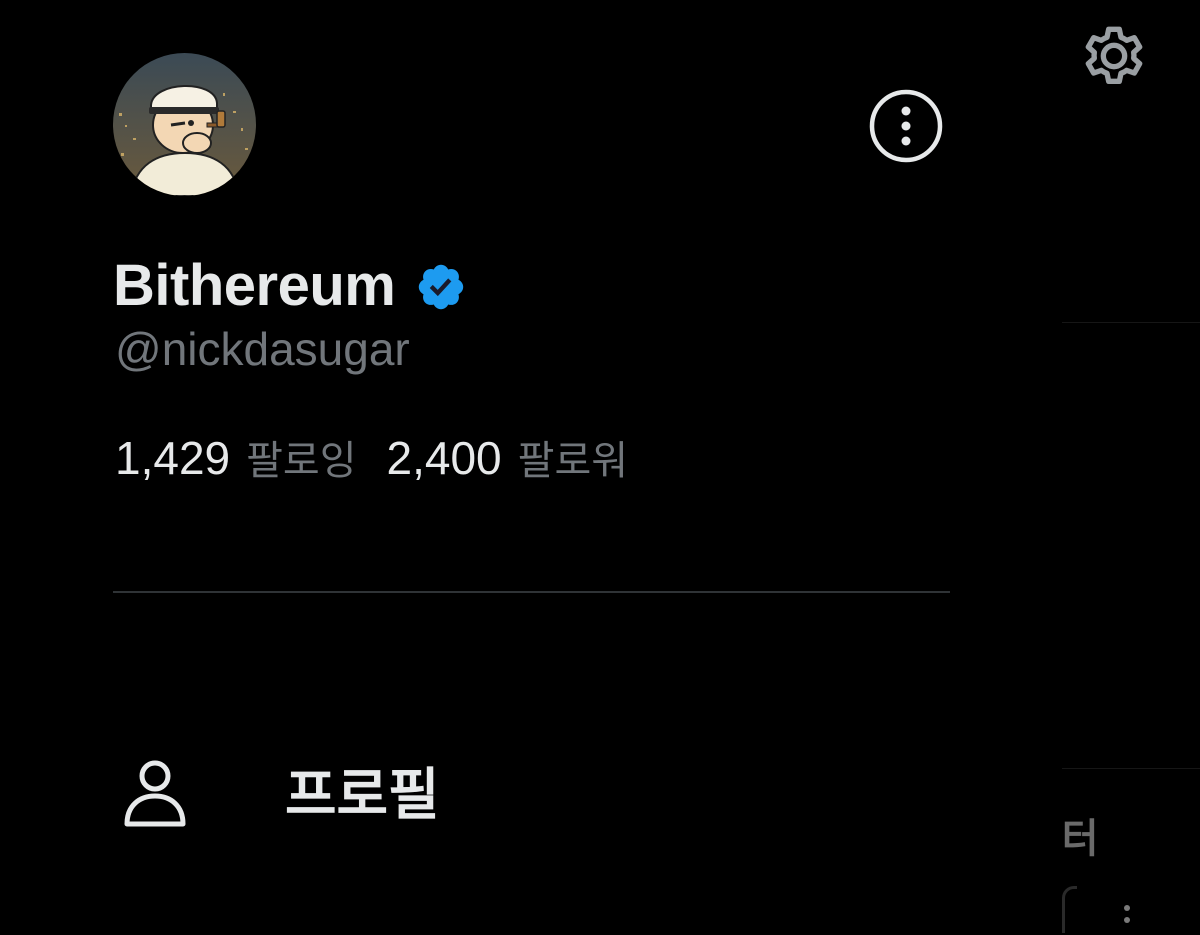 The width and height of the screenshot is (1200, 935). I want to click on background-page, so click(1131, 465).